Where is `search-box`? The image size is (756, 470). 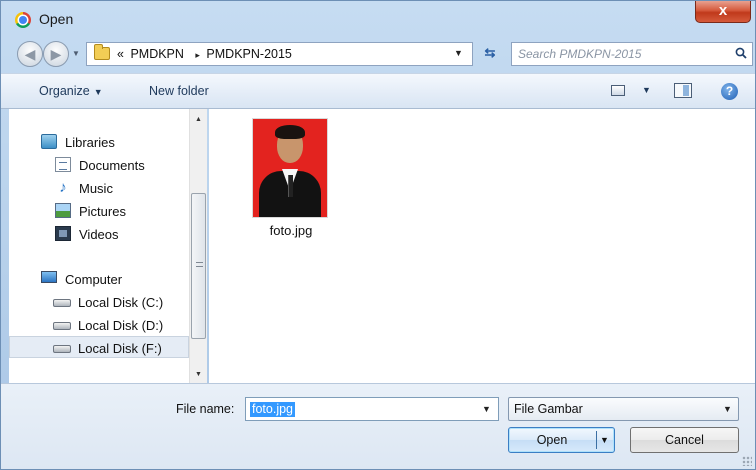 search-box is located at coordinates (632, 54).